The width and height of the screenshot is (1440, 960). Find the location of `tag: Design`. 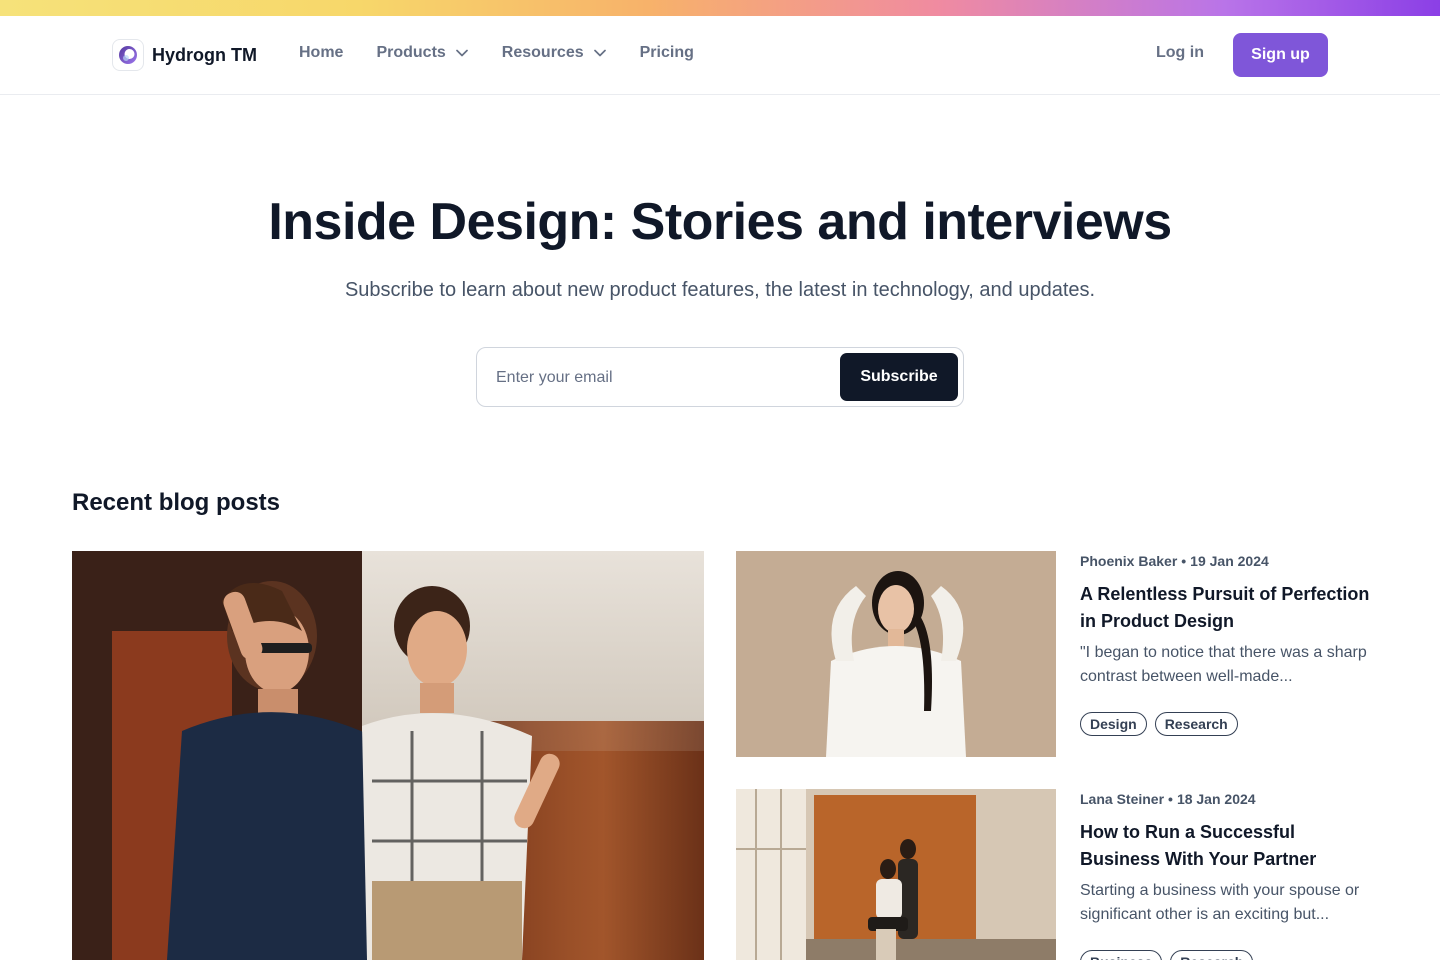

tag: Design is located at coordinates (1113, 724).